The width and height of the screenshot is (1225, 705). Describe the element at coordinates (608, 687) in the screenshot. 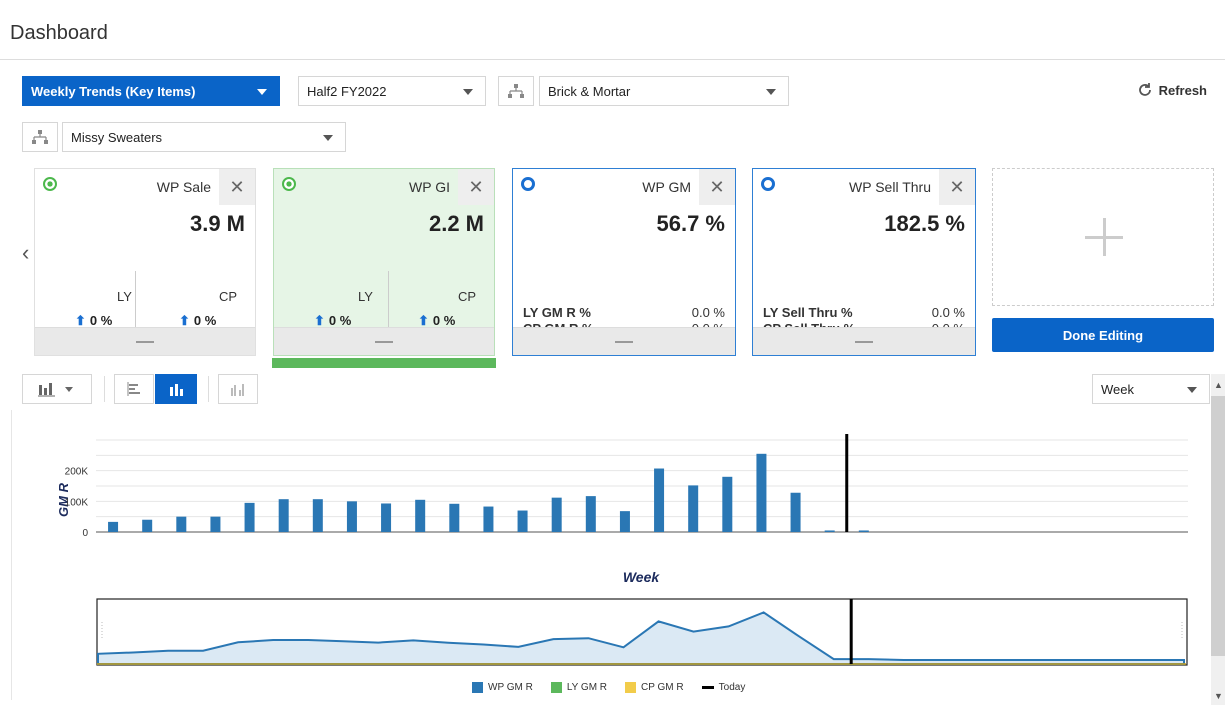

I see `chart-legend: WP GM R LY GM R CP GM R Today` at that location.